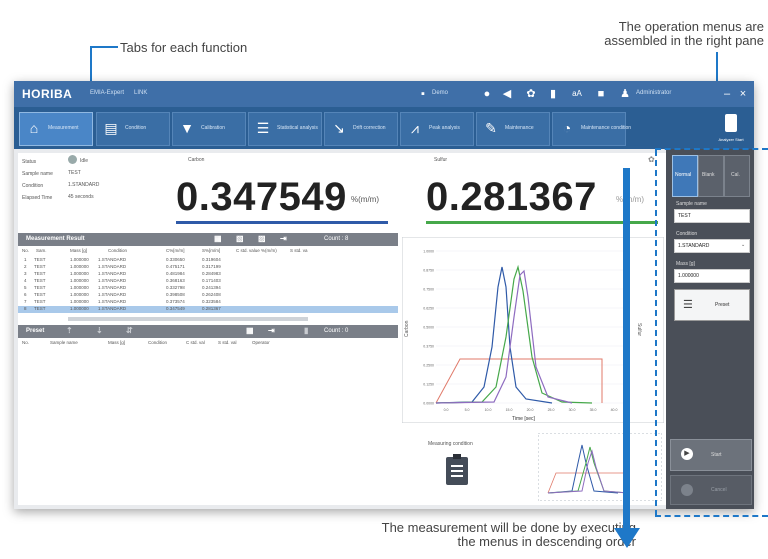  What do you see at coordinates (511, 197) in the screenshot?
I see `sulfur-value: 0.281367` at bounding box center [511, 197].